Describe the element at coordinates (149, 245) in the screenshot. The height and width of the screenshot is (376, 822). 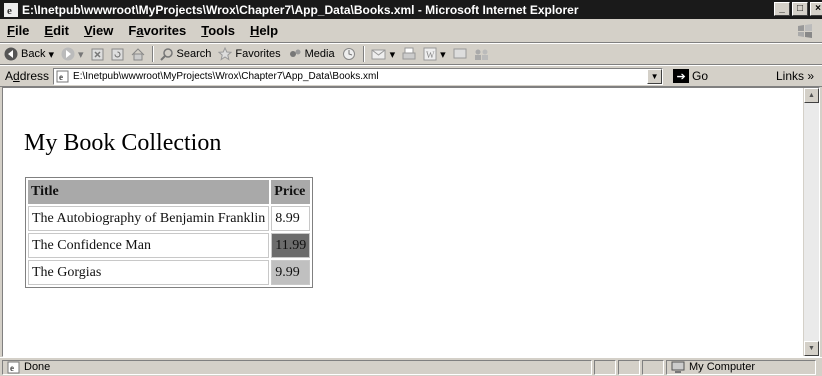
I see `book-title-cell: The Confidence Man` at that location.